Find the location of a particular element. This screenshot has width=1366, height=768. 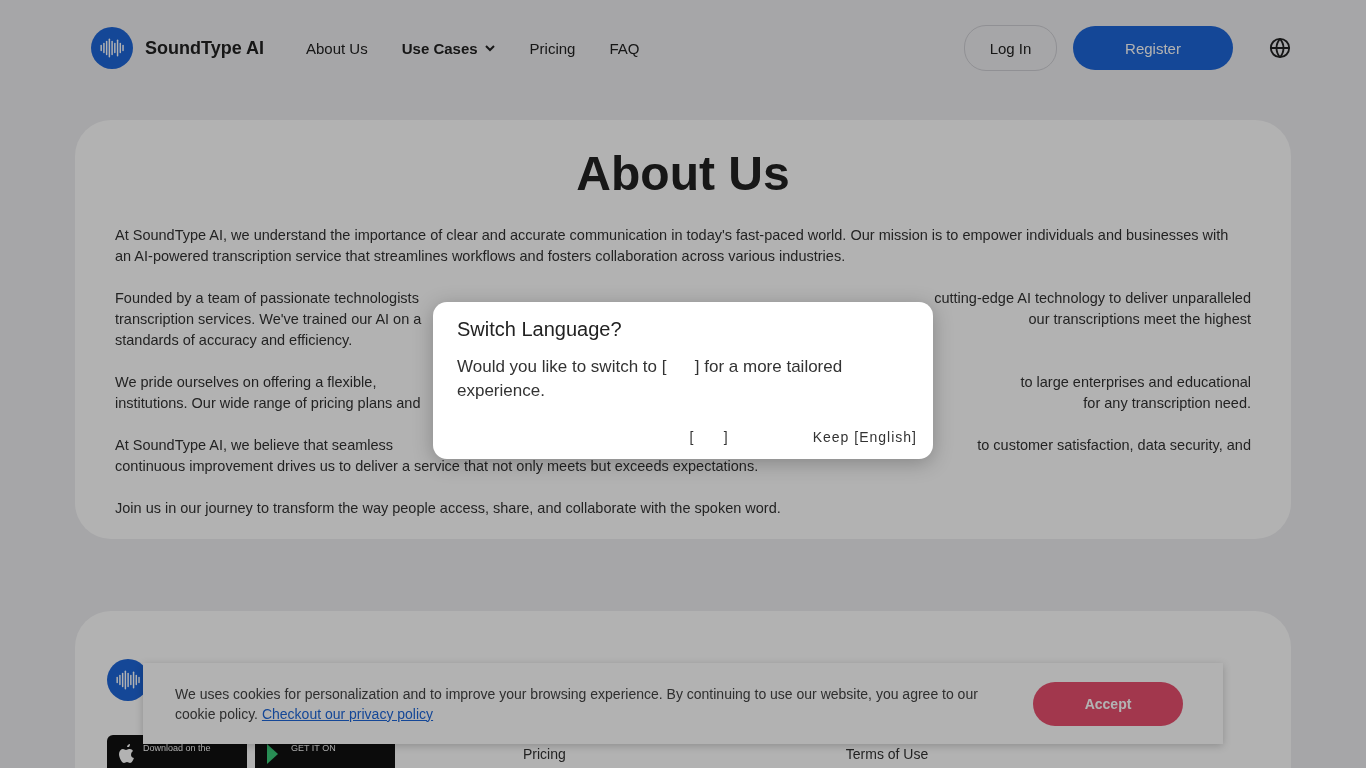

chevron-down-icon is located at coordinates (489, 48).